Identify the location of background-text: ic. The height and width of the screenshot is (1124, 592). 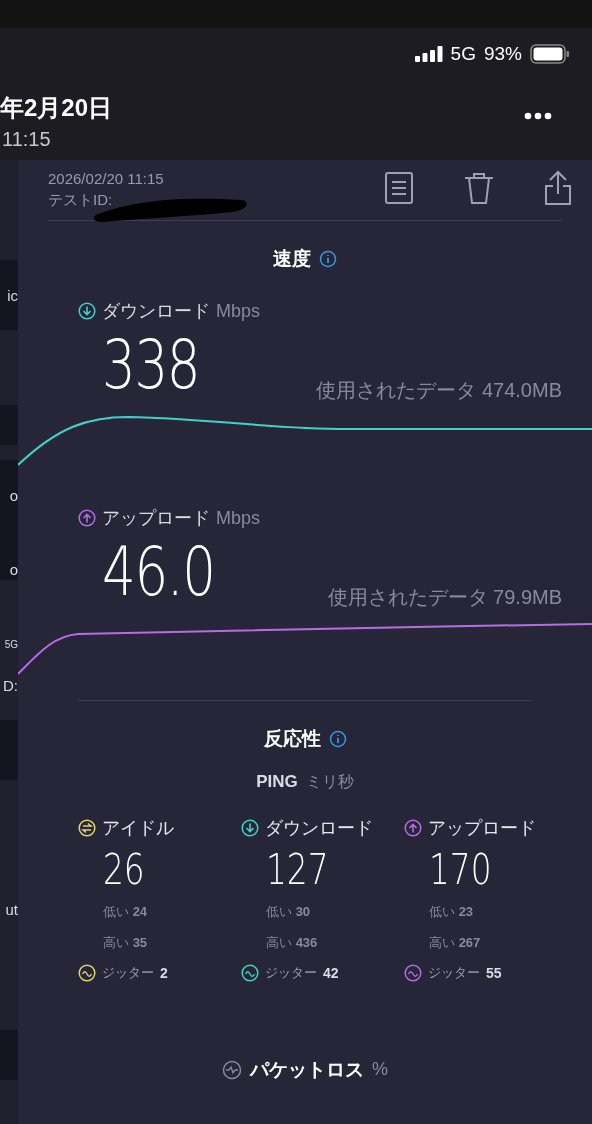
(12, 295).